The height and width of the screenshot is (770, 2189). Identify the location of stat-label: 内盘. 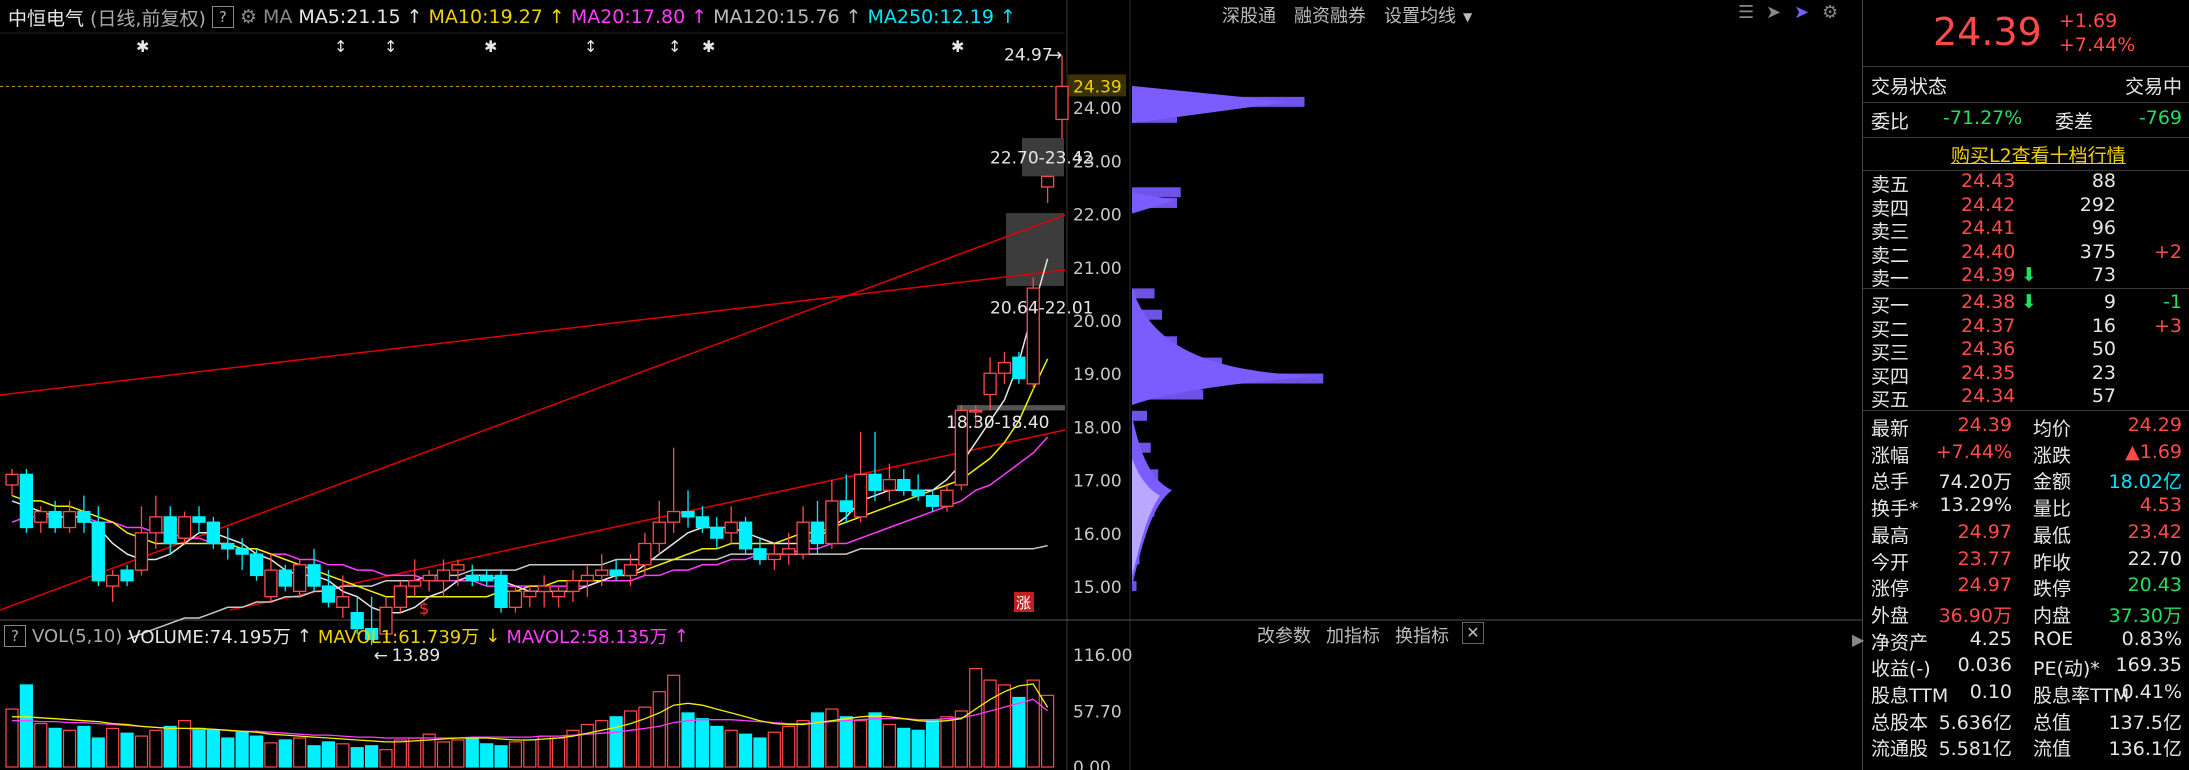
(2052, 615).